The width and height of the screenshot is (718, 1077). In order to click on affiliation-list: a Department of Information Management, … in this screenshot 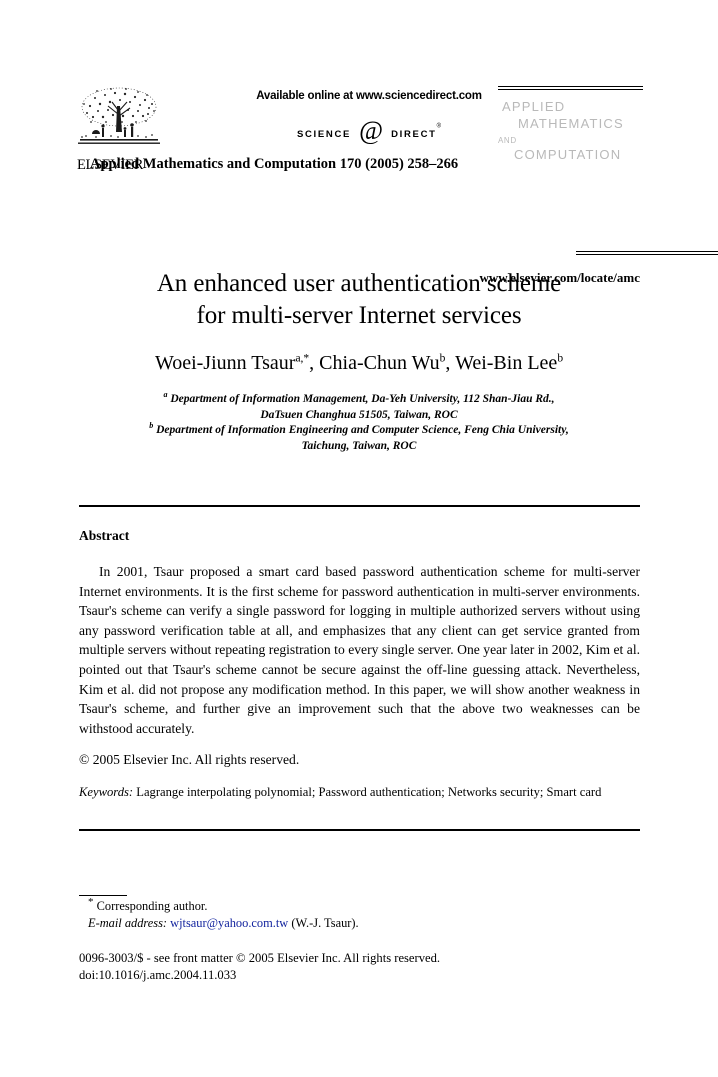, I will do `click(359, 422)`.